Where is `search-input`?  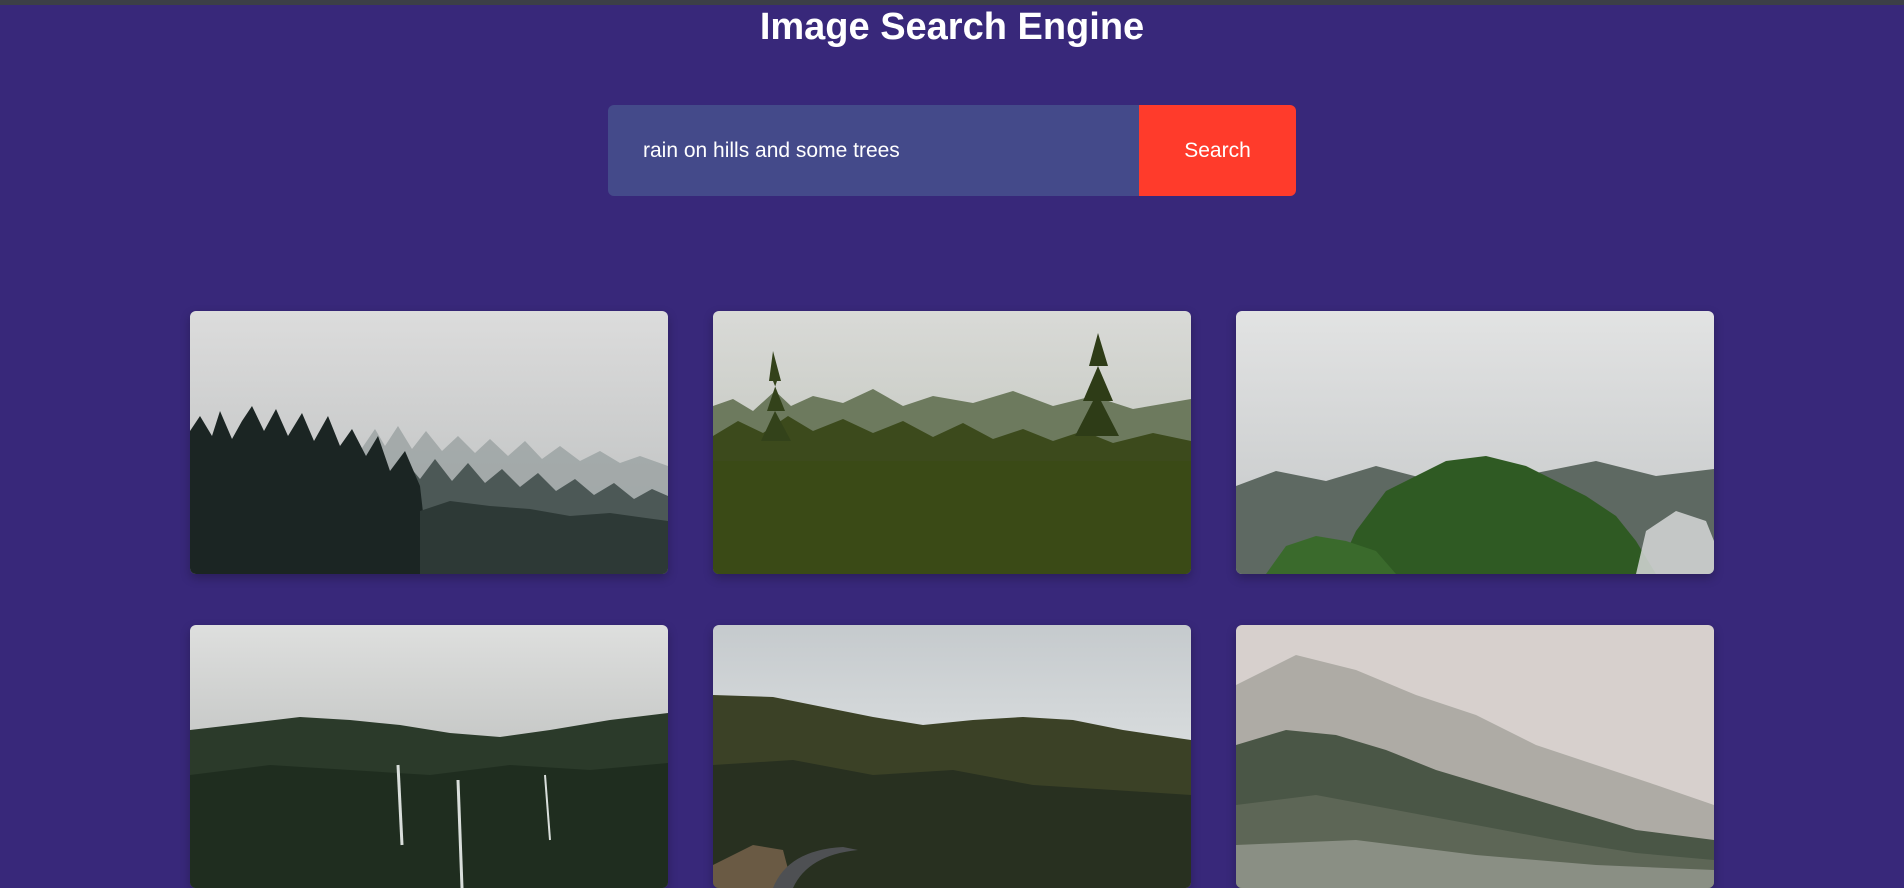
search-input is located at coordinates (873, 150).